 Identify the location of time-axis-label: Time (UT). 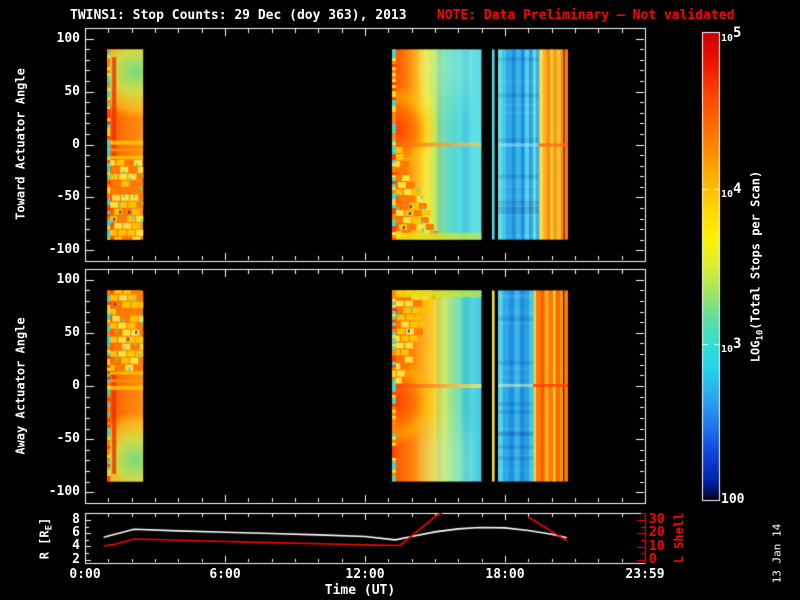
(360, 590).